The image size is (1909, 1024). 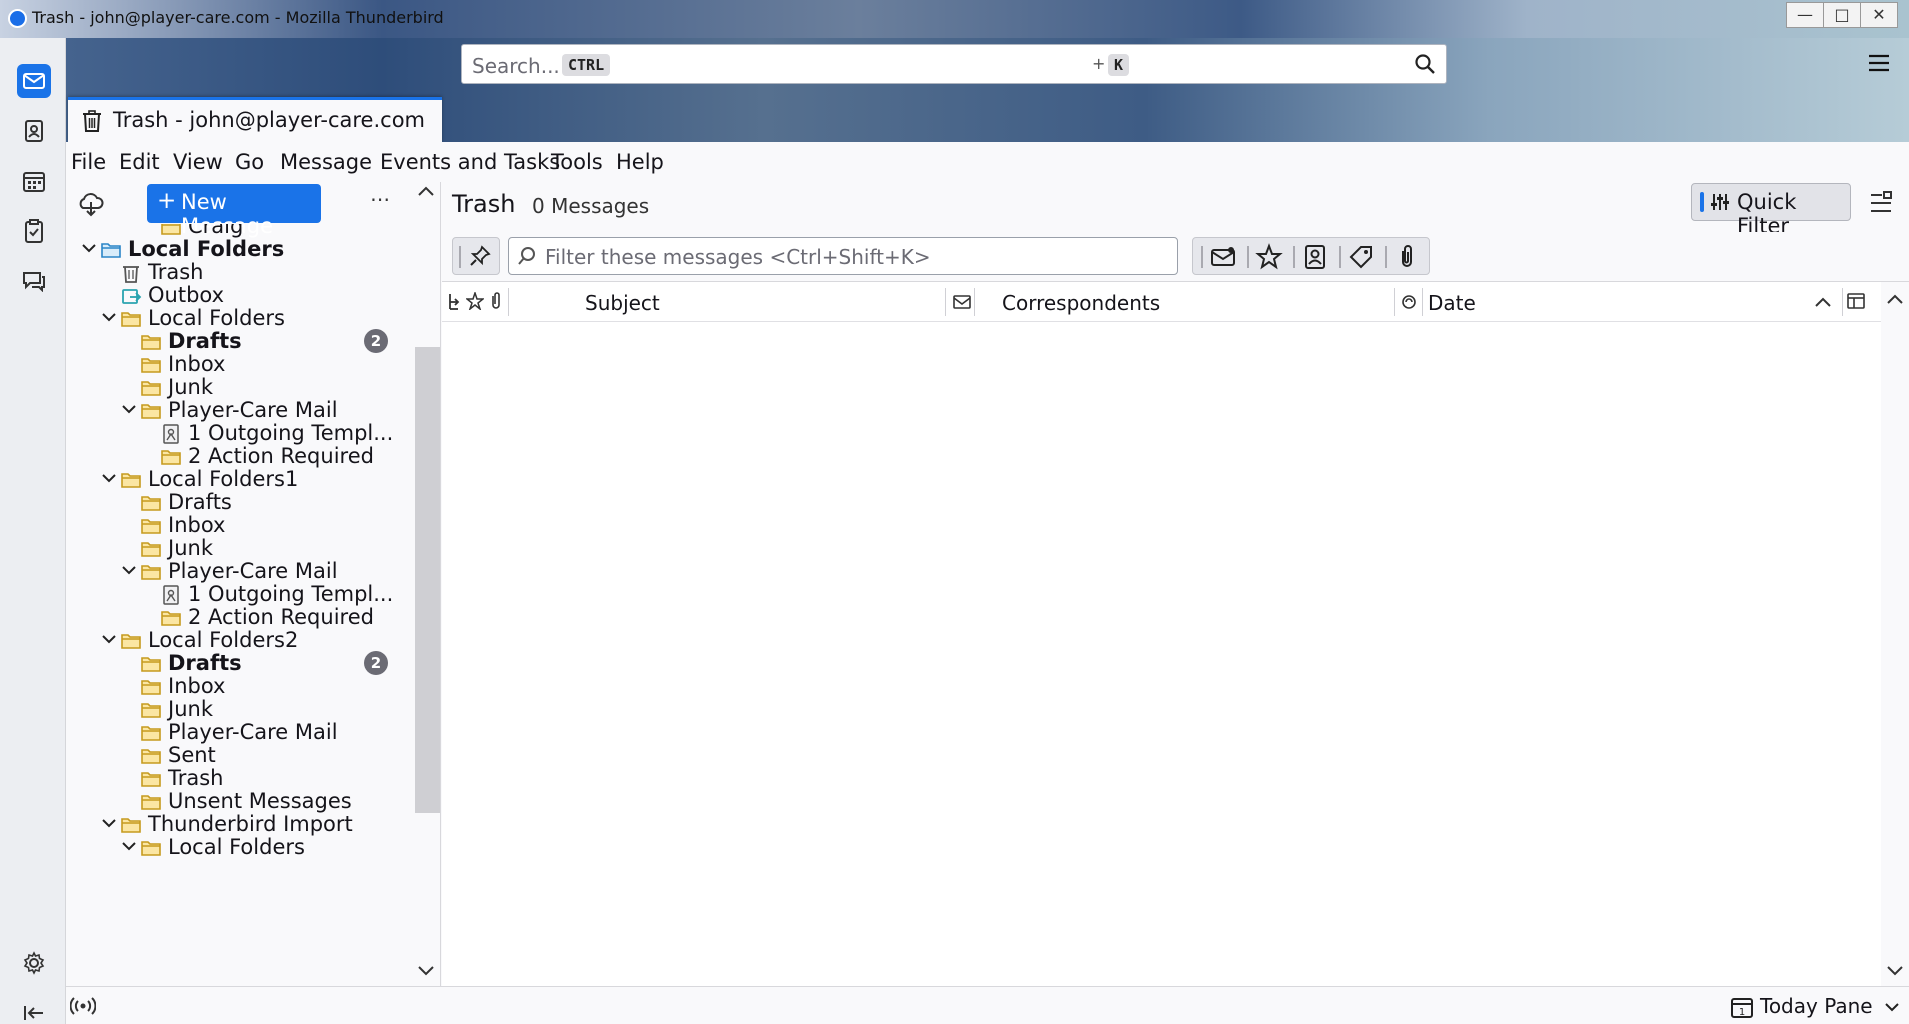 I want to click on today-calendar-icon: 1, so click(x=1742, y=1008).